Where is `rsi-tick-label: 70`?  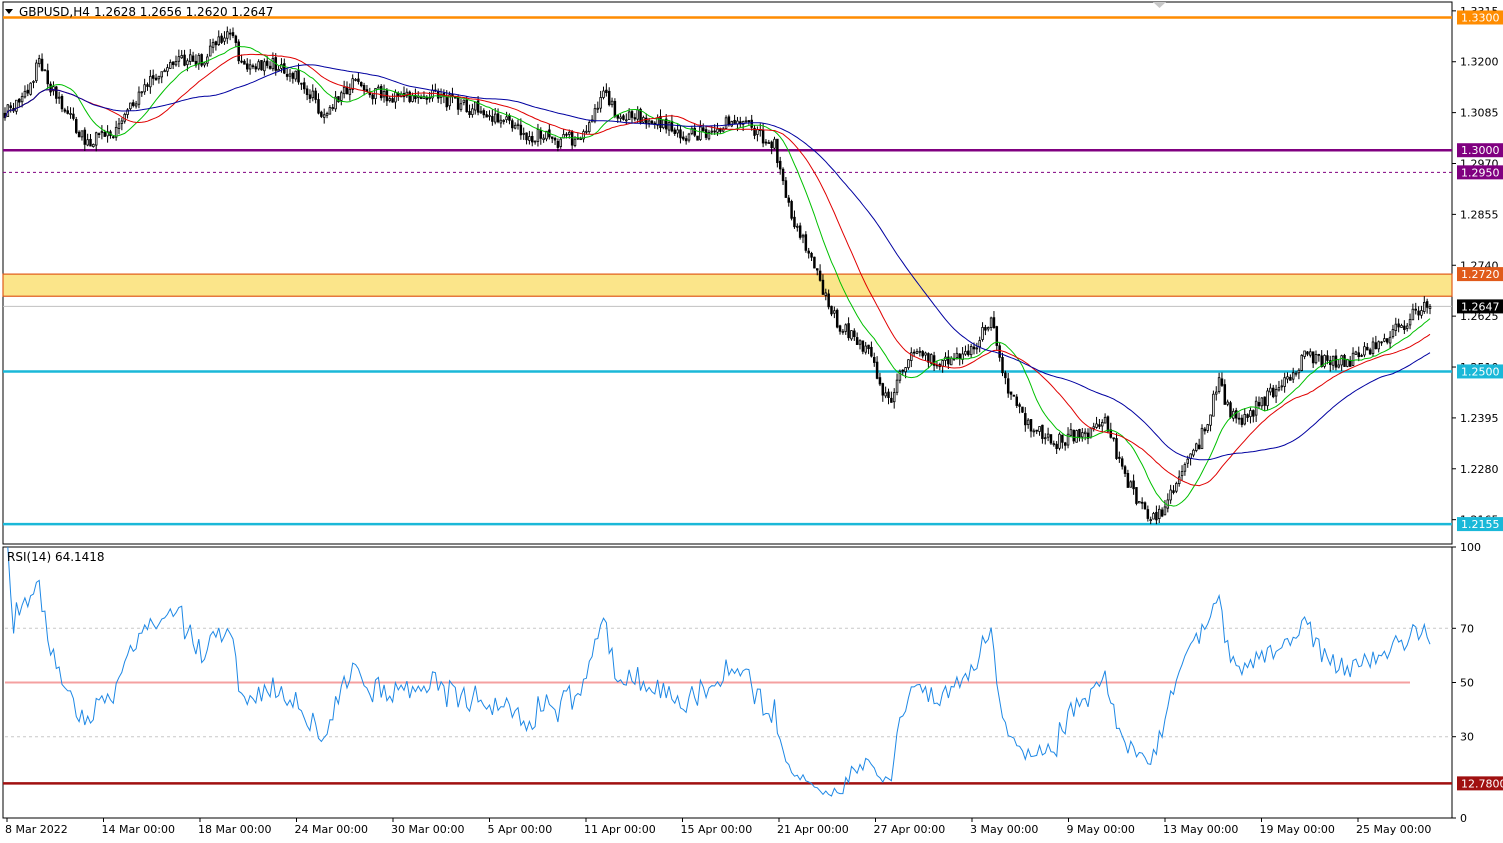
rsi-tick-label: 70 is located at coordinates (1467, 628).